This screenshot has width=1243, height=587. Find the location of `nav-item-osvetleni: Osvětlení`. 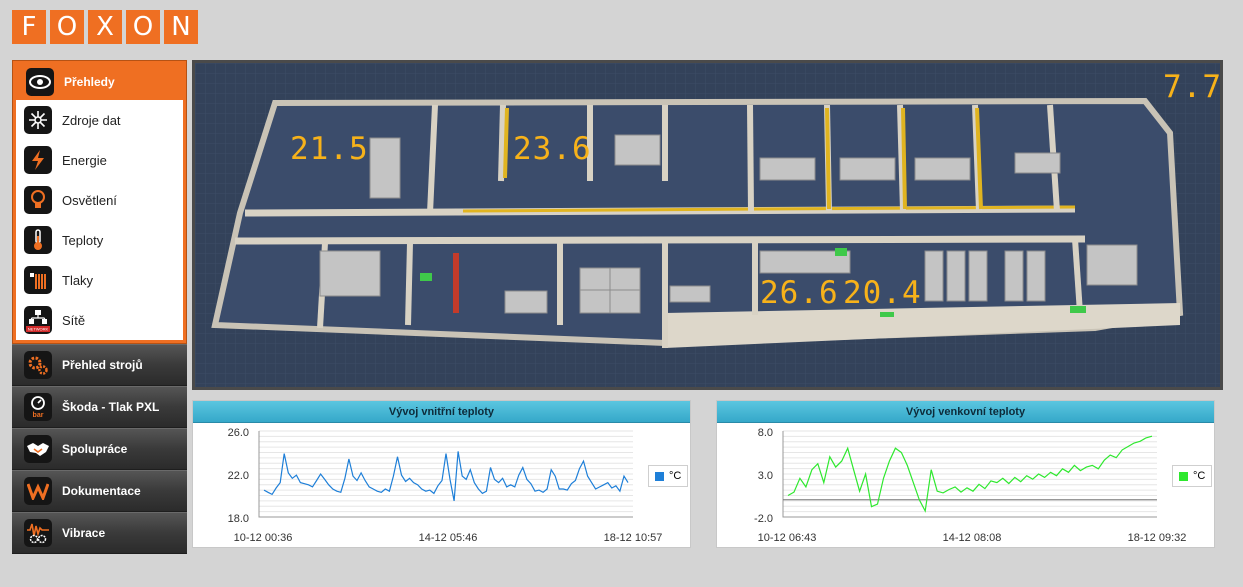

nav-item-osvetleni: Osvětlení is located at coordinates (99, 200).